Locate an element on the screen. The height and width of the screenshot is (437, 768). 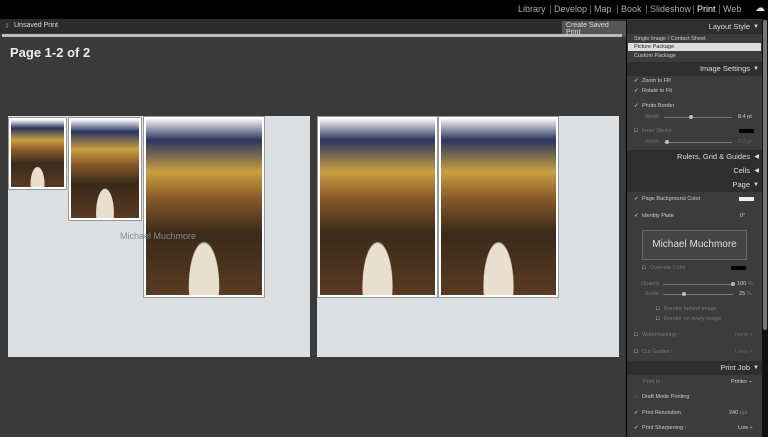
unit: % is located at coordinates (749, 294).